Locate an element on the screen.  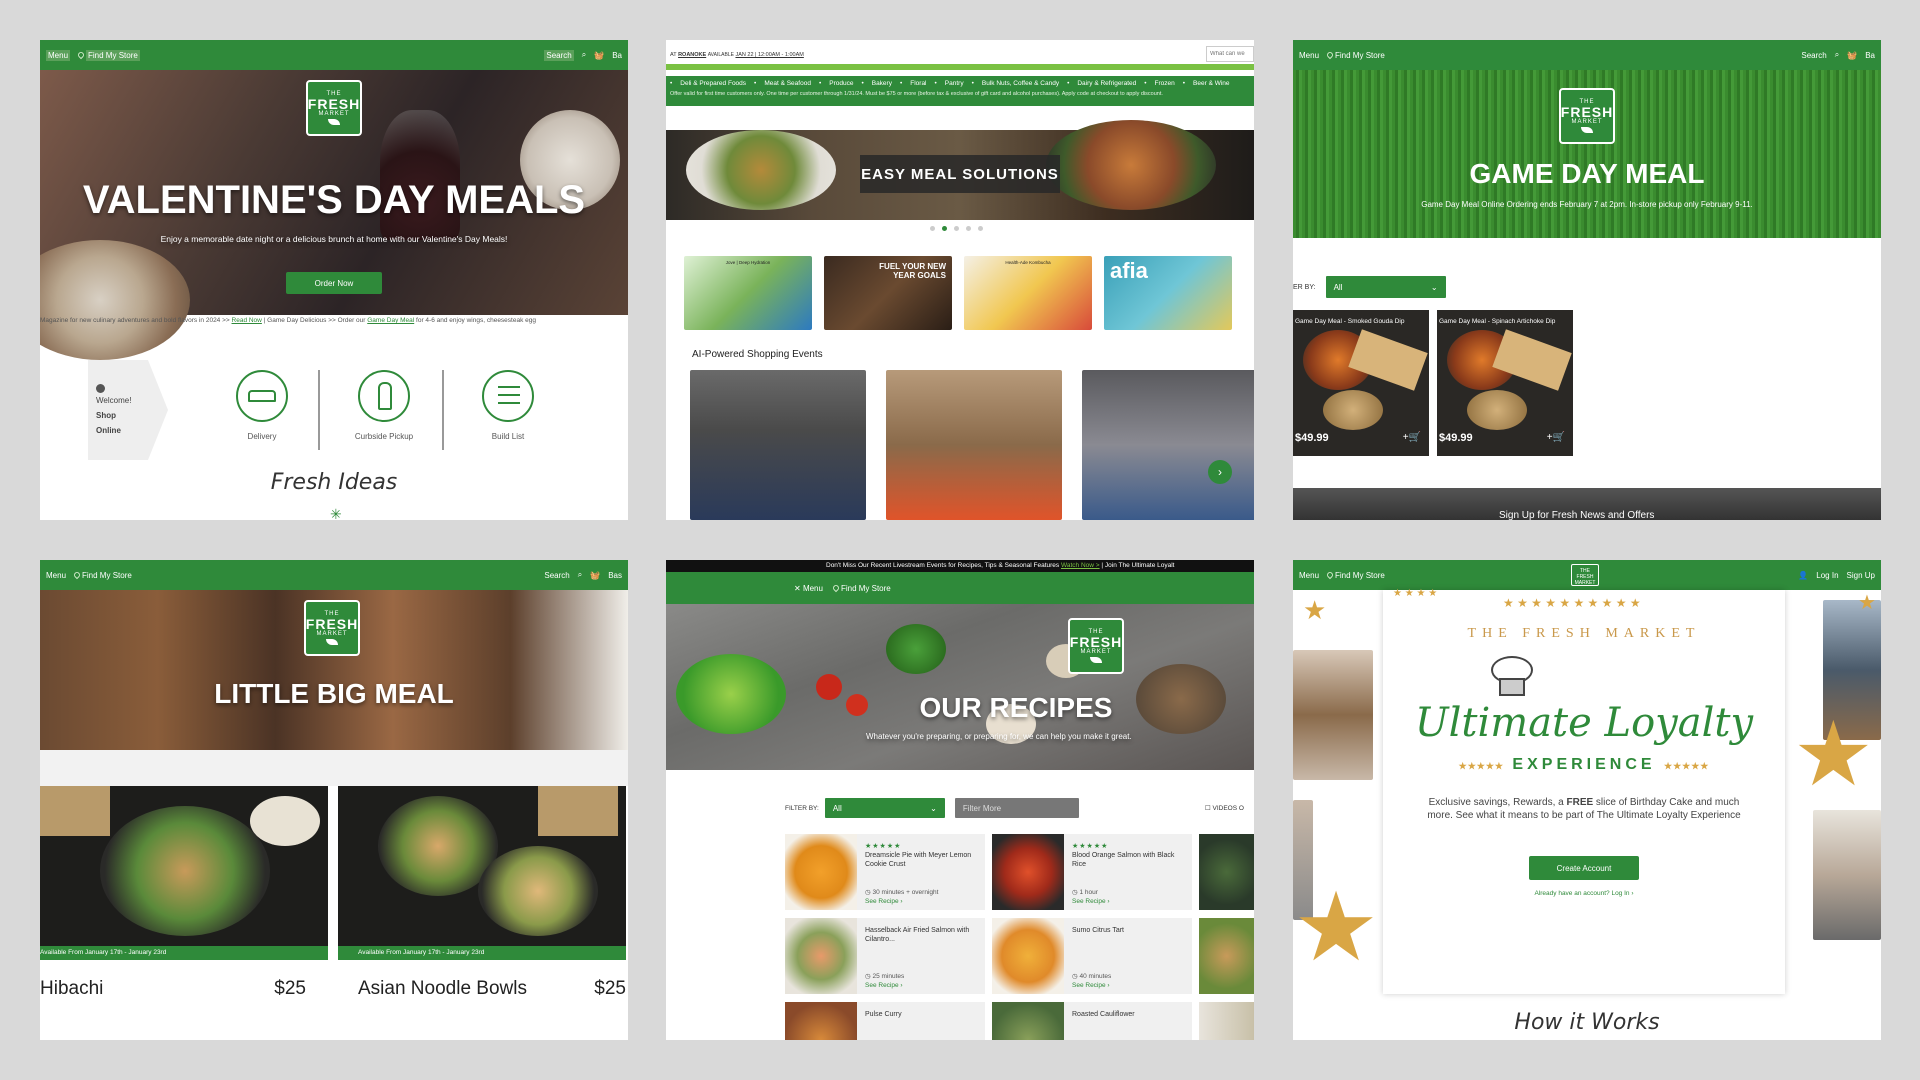
store-selector: ROANOKE is located at coordinates (692, 55).